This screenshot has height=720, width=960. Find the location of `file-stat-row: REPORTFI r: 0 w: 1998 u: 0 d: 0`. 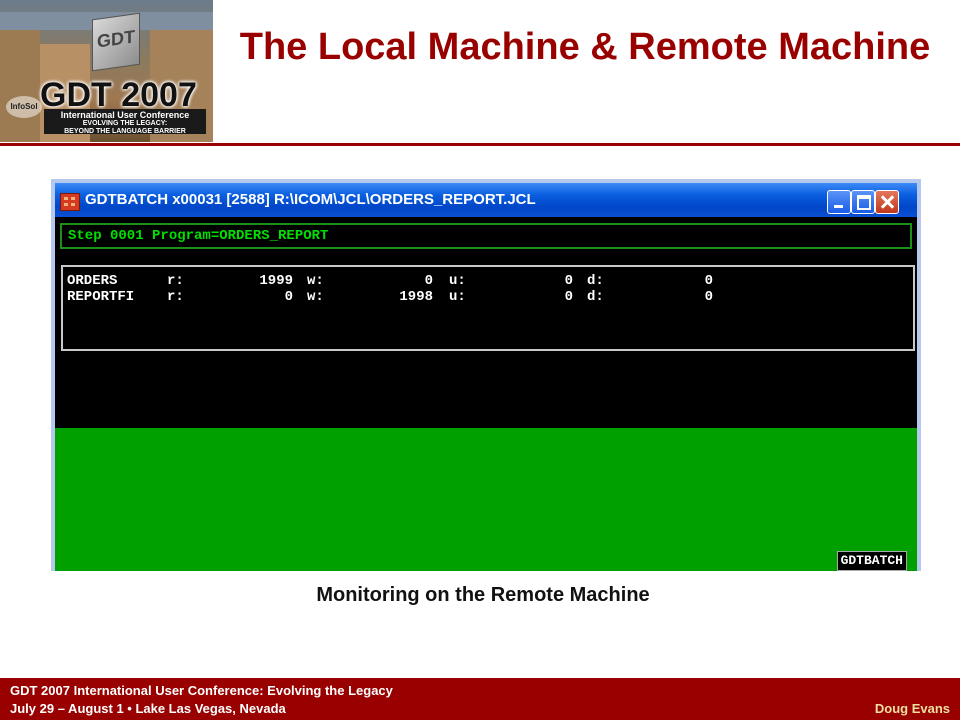

file-stat-row: REPORTFI r: 0 w: 1998 u: 0 d: 0 is located at coordinates (390, 297).